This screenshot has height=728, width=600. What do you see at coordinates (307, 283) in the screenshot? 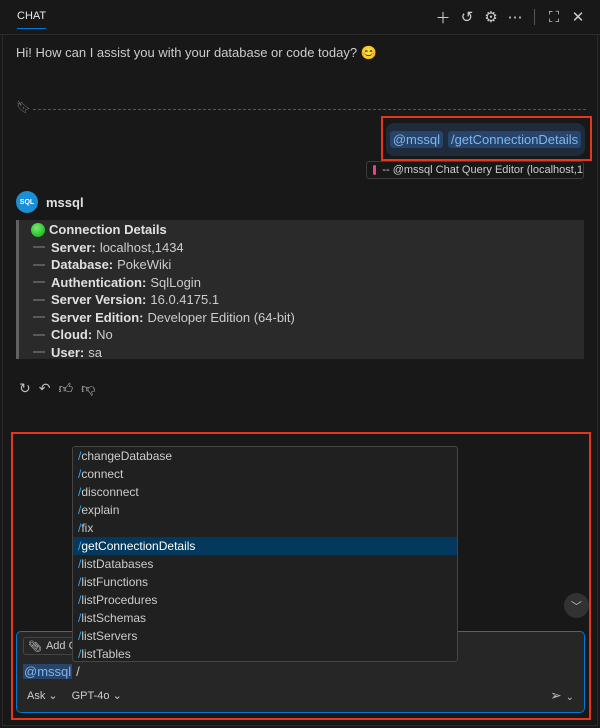
I see `detail-row: Authentication: SqlLogin` at bounding box center [307, 283].